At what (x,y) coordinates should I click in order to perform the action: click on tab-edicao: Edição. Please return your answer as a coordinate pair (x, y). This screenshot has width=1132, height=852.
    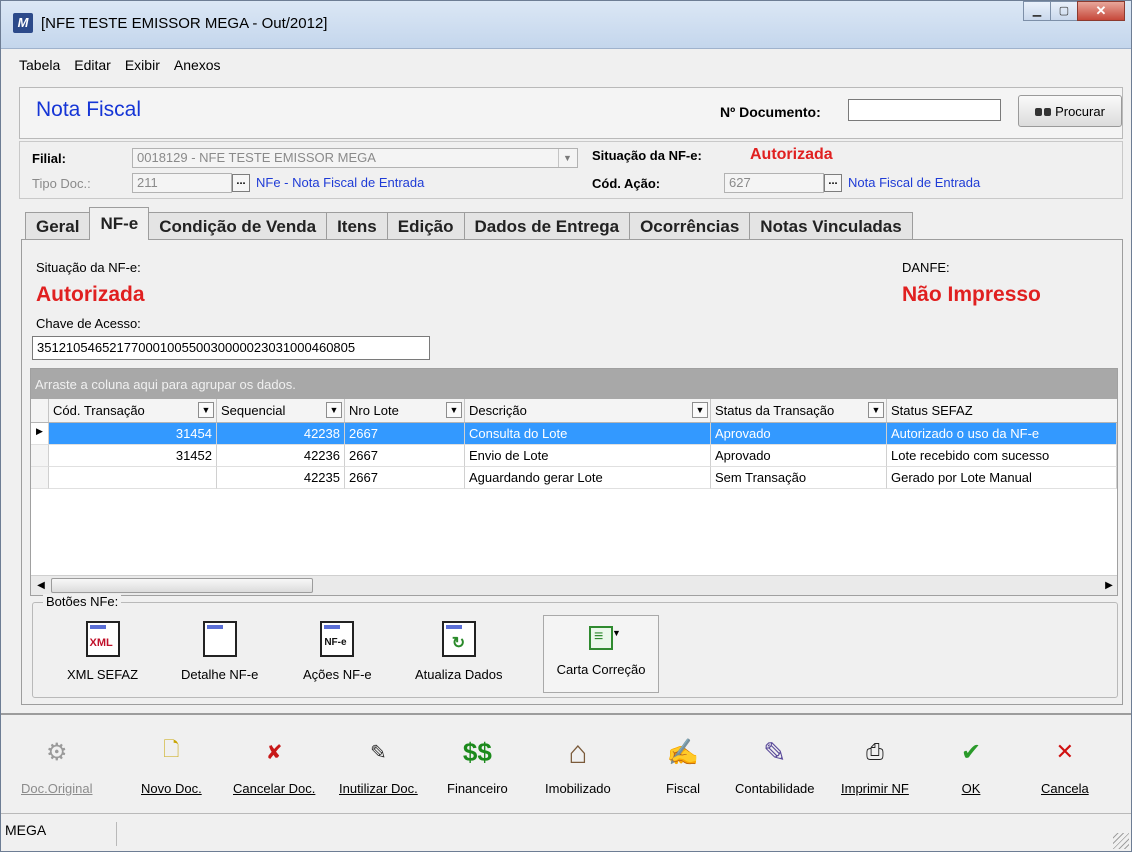
    Looking at the image, I should click on (425, 226).